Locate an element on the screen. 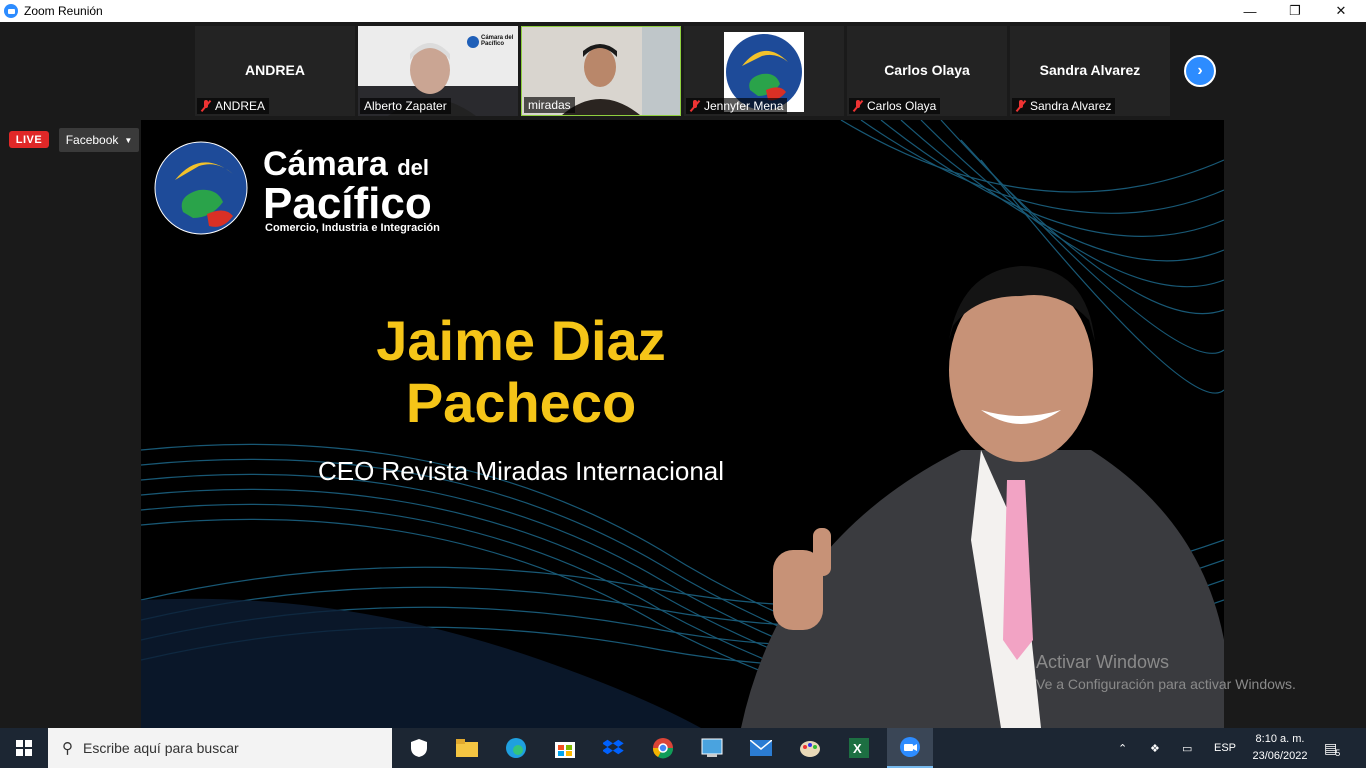 The height and width of the screenshot is (768, 1366). participant-tile: Sandra Alvarez Sandra Alvarez is located at coordinates (1090, 71).